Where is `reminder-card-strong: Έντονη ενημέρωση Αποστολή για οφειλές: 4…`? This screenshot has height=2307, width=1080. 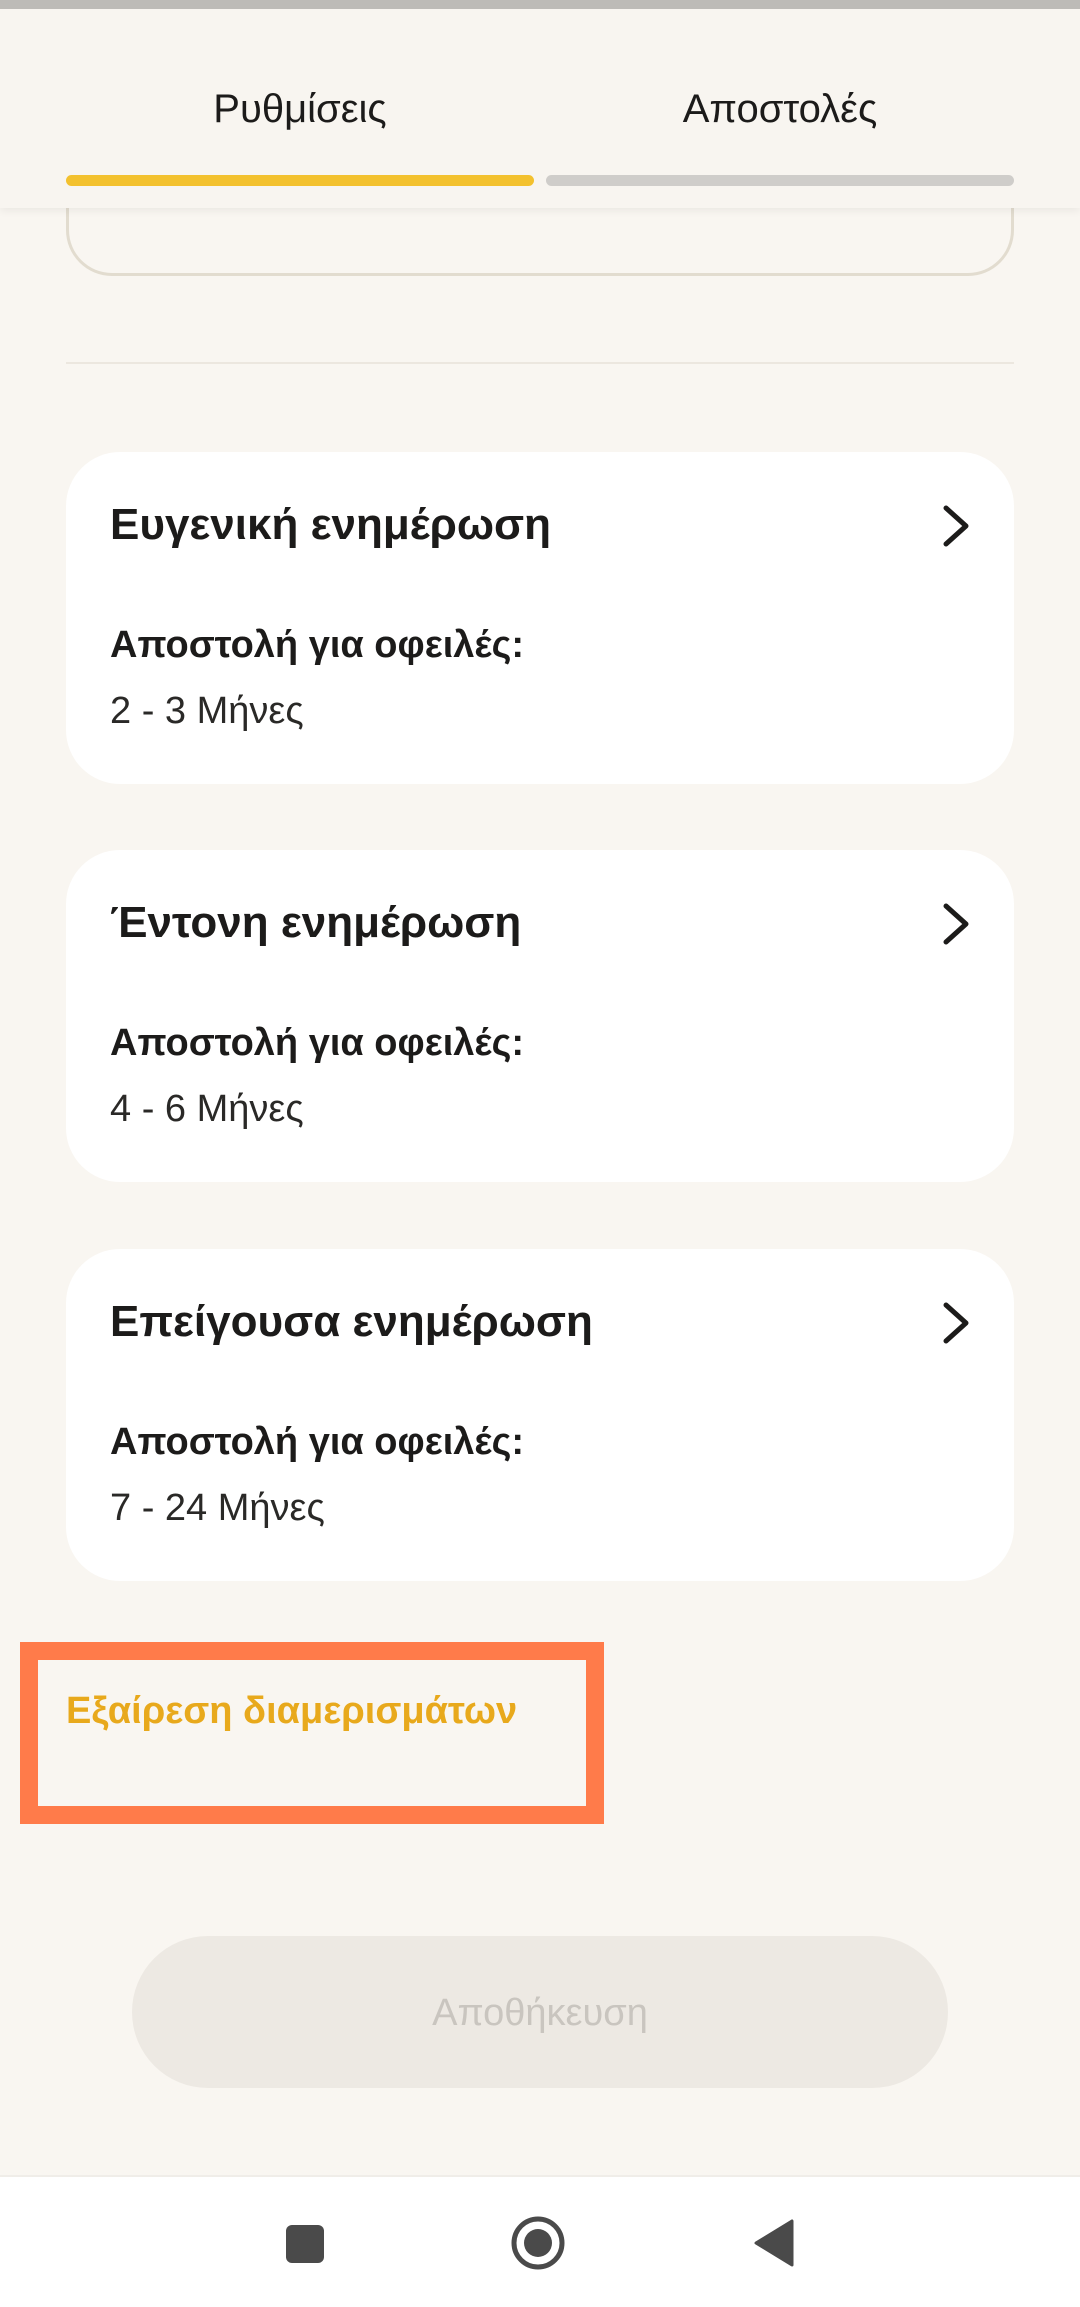 reminder-card-strong: Έντονη ενημέρωση Αποστολή για οφειλές: 4… is located at coordinates (540, 1016).